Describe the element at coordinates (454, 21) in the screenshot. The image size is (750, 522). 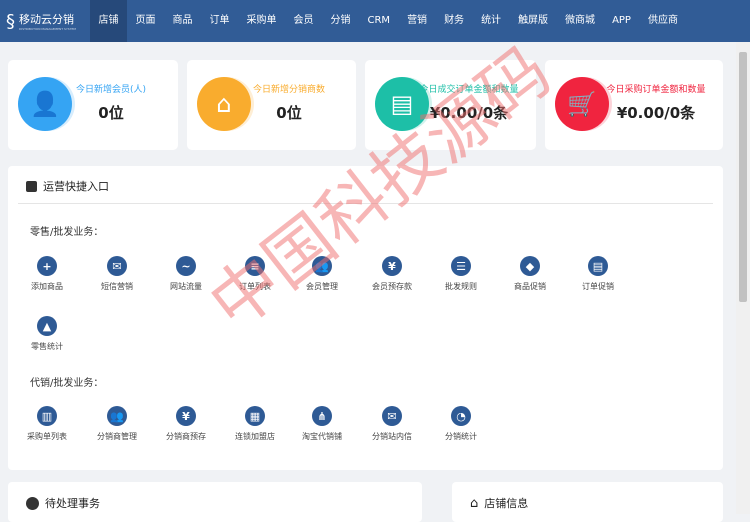
I see `nav-item: 财务` at that location.